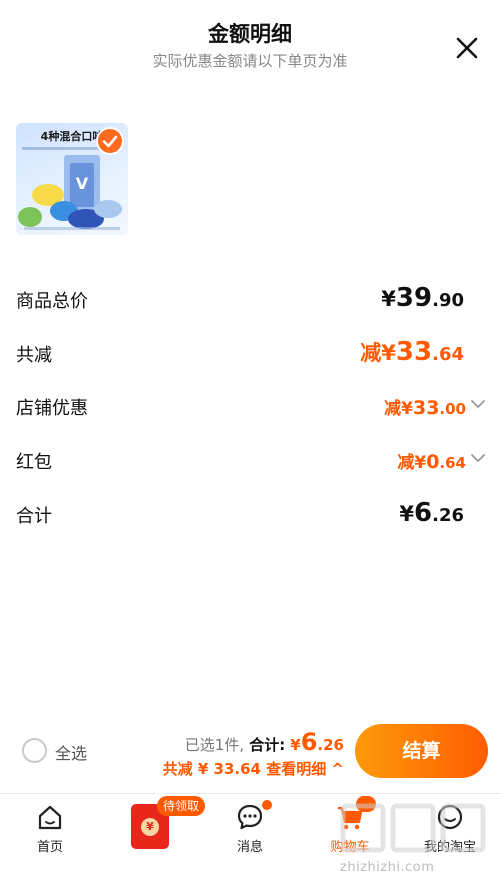 The image size is (500, 883). What do you see at coordinates (431, 462) in the screenshot?
I see `row-value: 减¥0.64` at bounding box center [431, 462].